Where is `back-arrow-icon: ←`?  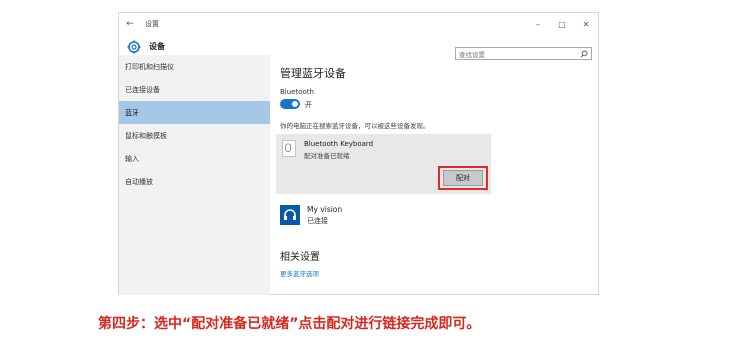
back-arrow-icon: ← is located at coordinates (130, 24).